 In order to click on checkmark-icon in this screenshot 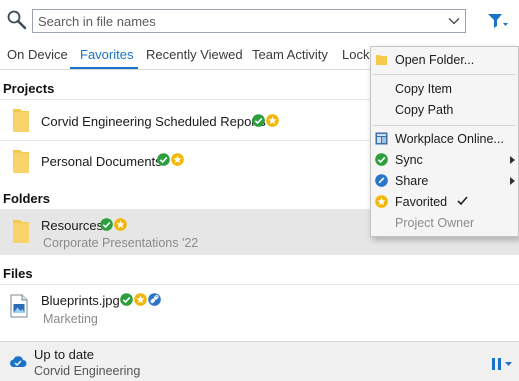, I will do `click(462, 201)`.